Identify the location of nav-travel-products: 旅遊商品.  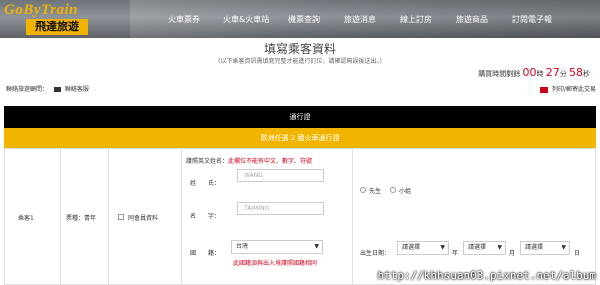
(472, 19).